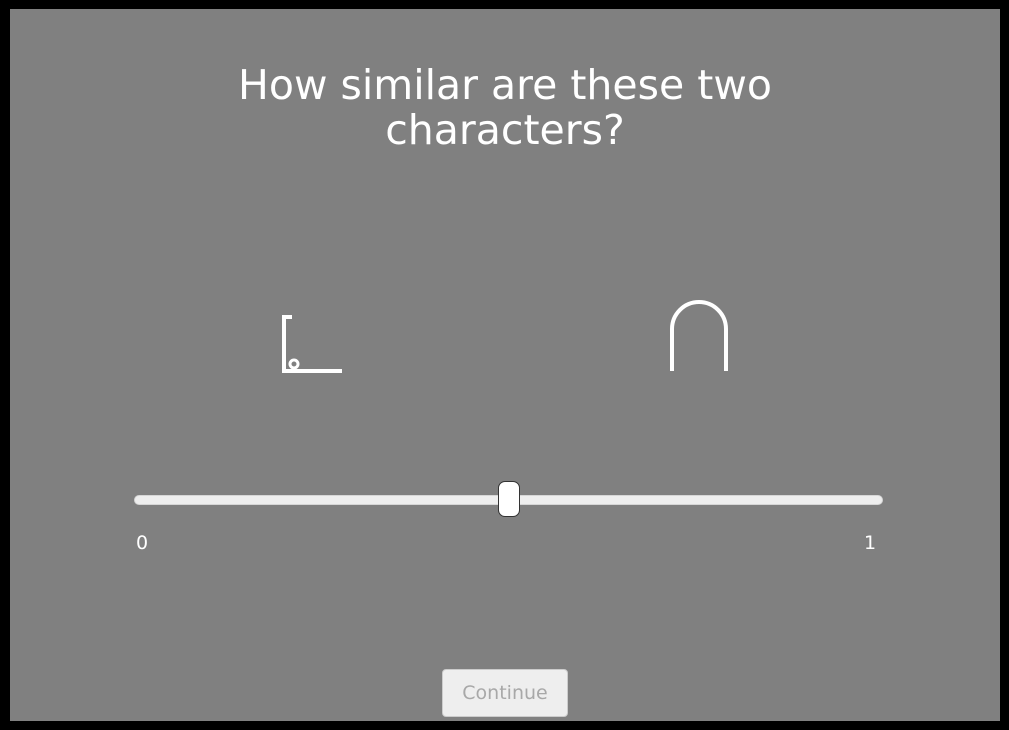 The height and width of the screenshot is (730, 1009). What do you see at coordinates (142, 543) in the screenshot?
I see `slider-min-label: 0` at bounding box center [142, 543].